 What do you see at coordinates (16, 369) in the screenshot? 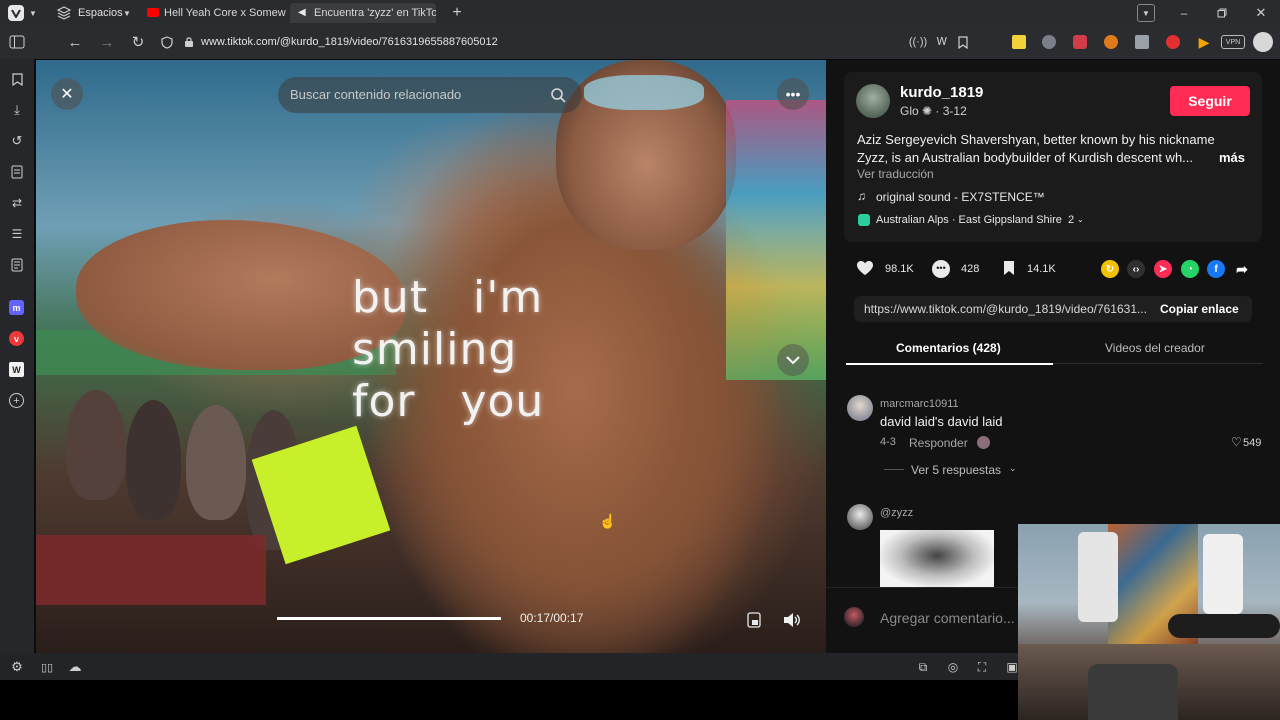
I see `wikipedia-icon: W` at bounding box center [16, 369].